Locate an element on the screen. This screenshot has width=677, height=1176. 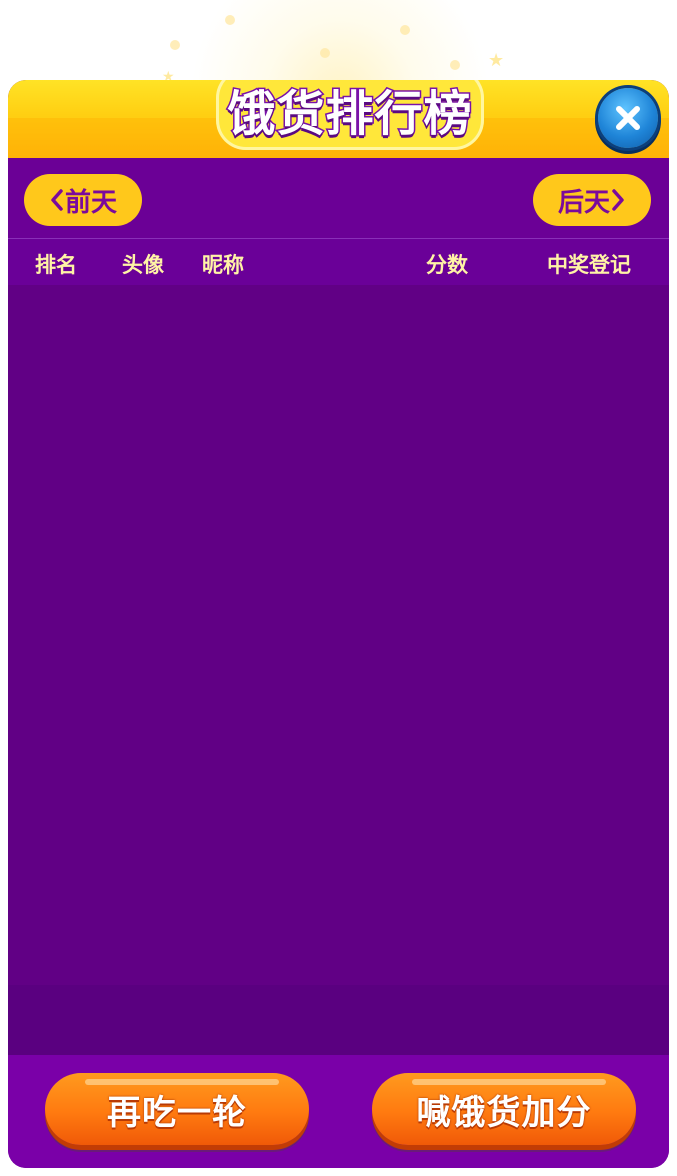
boost-score-label: 喊饿货加分 is located at coordinates (504, 1112).